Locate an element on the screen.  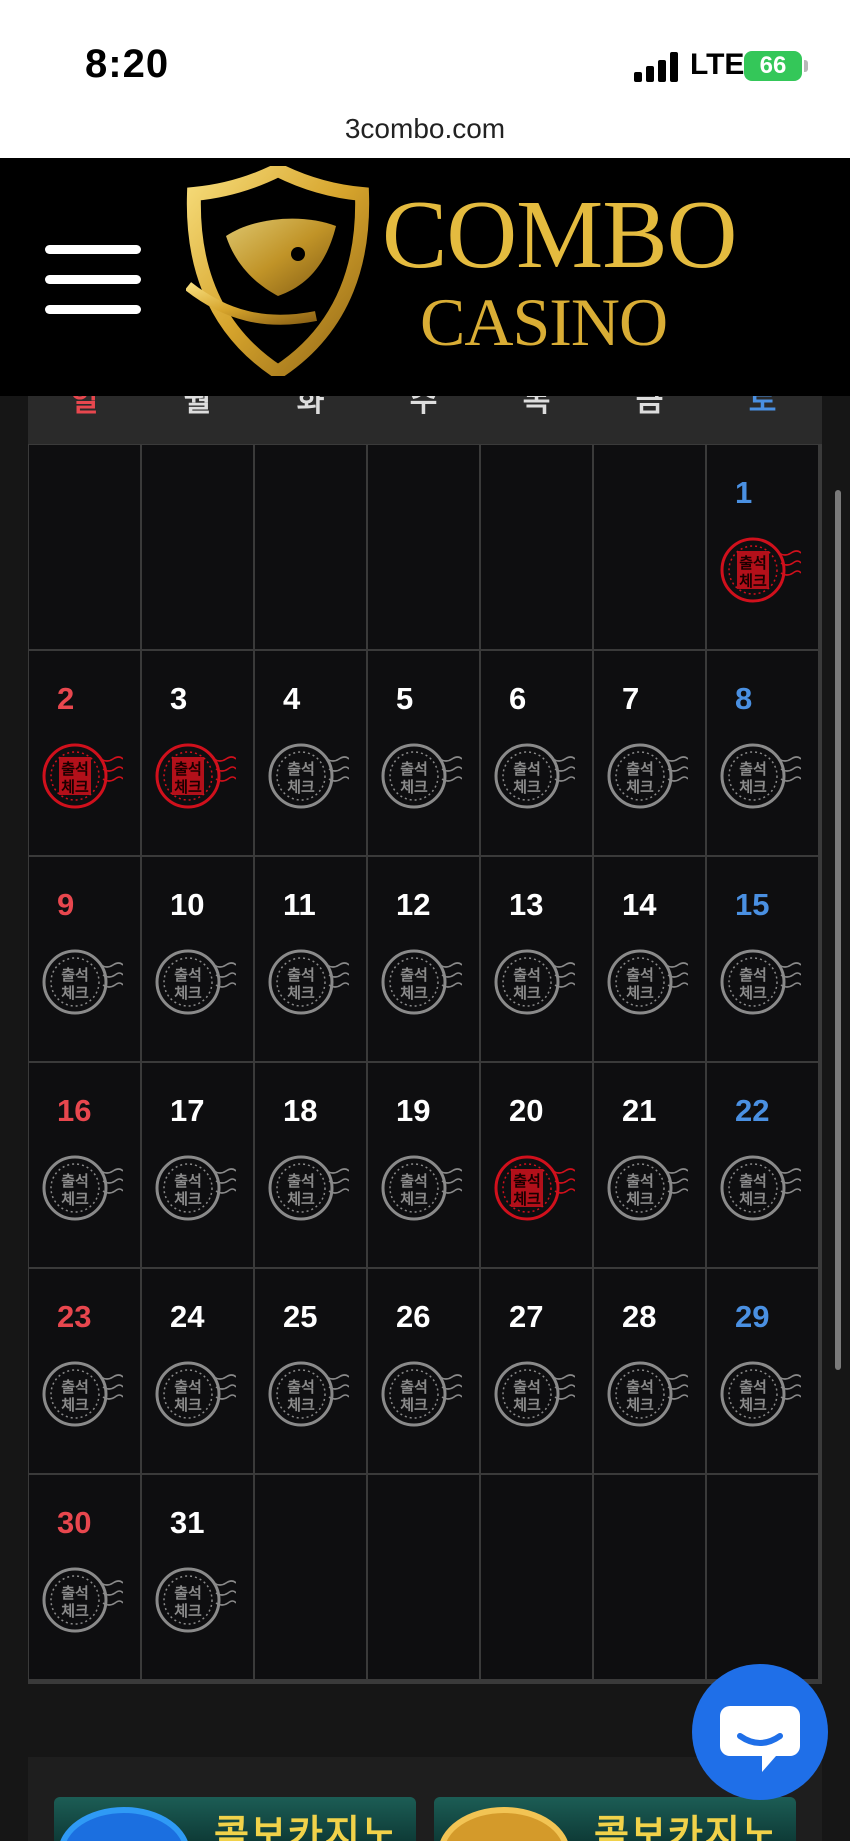
calendar-day-cell: 20 출석 체크 is located at coordinates (536, 1165).